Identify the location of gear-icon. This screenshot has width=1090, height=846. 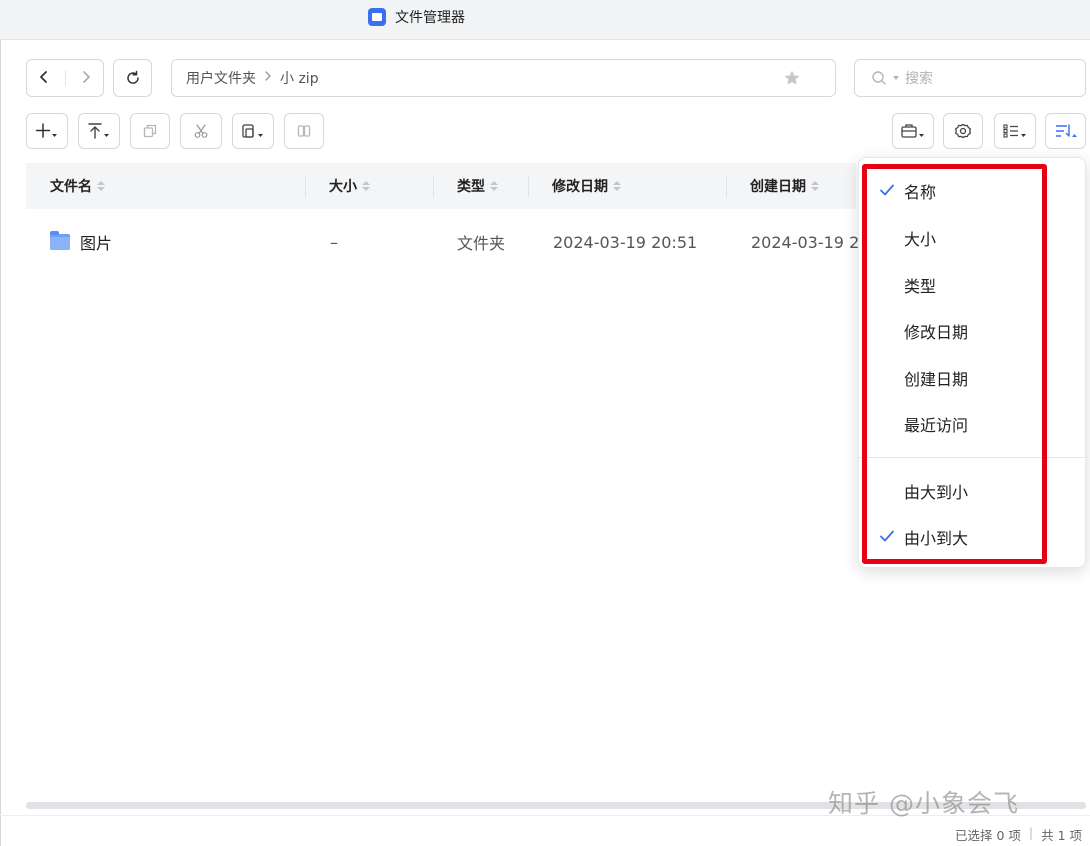
(963, 131).